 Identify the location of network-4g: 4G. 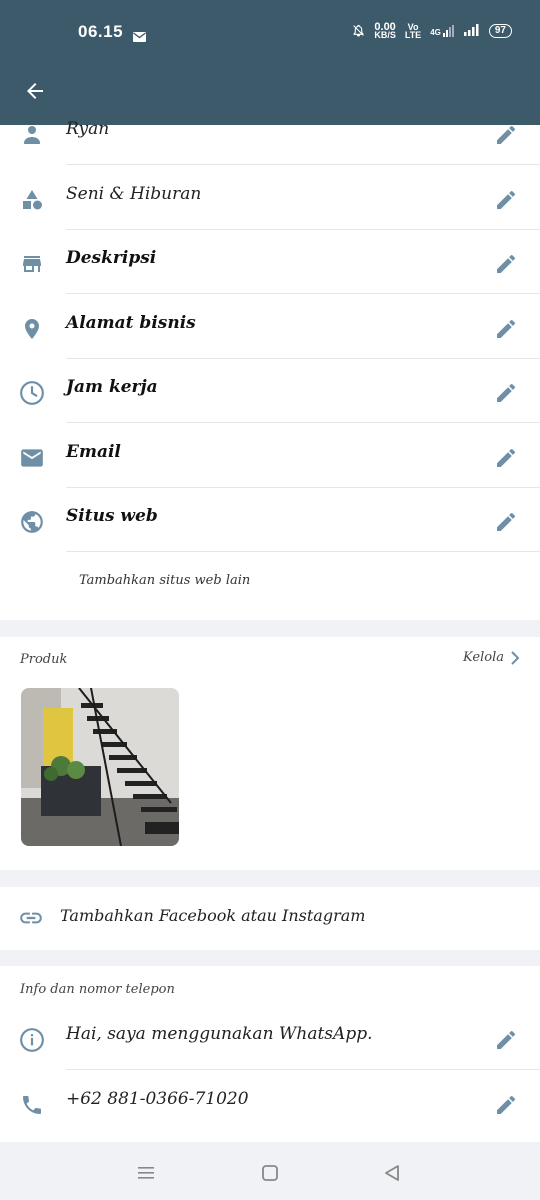
(442, 31).